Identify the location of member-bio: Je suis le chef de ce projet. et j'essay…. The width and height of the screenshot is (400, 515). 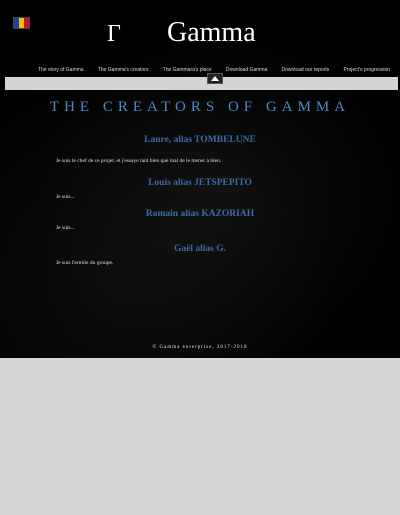
(139, 161).